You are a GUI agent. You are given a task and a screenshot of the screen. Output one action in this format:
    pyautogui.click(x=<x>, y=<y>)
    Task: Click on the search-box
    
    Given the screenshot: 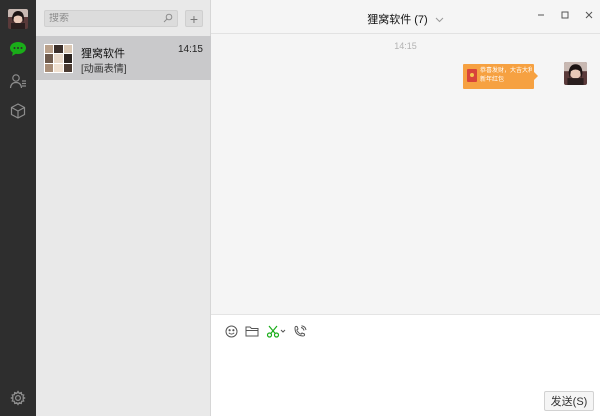 What is the action you would take?
    pyautogui.click(x=111, y=18)
    